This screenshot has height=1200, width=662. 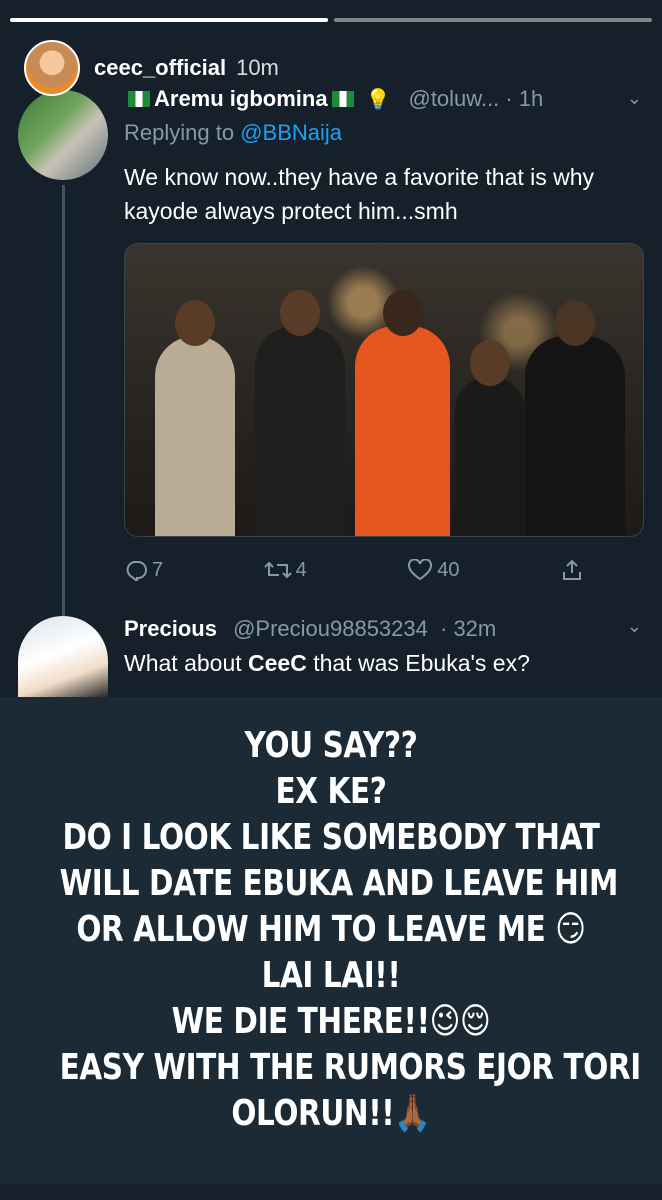 What do you see at coordinates (158, 569) in the screenshot?
I see `reply-count: 7` at bounding box center [158, 569].